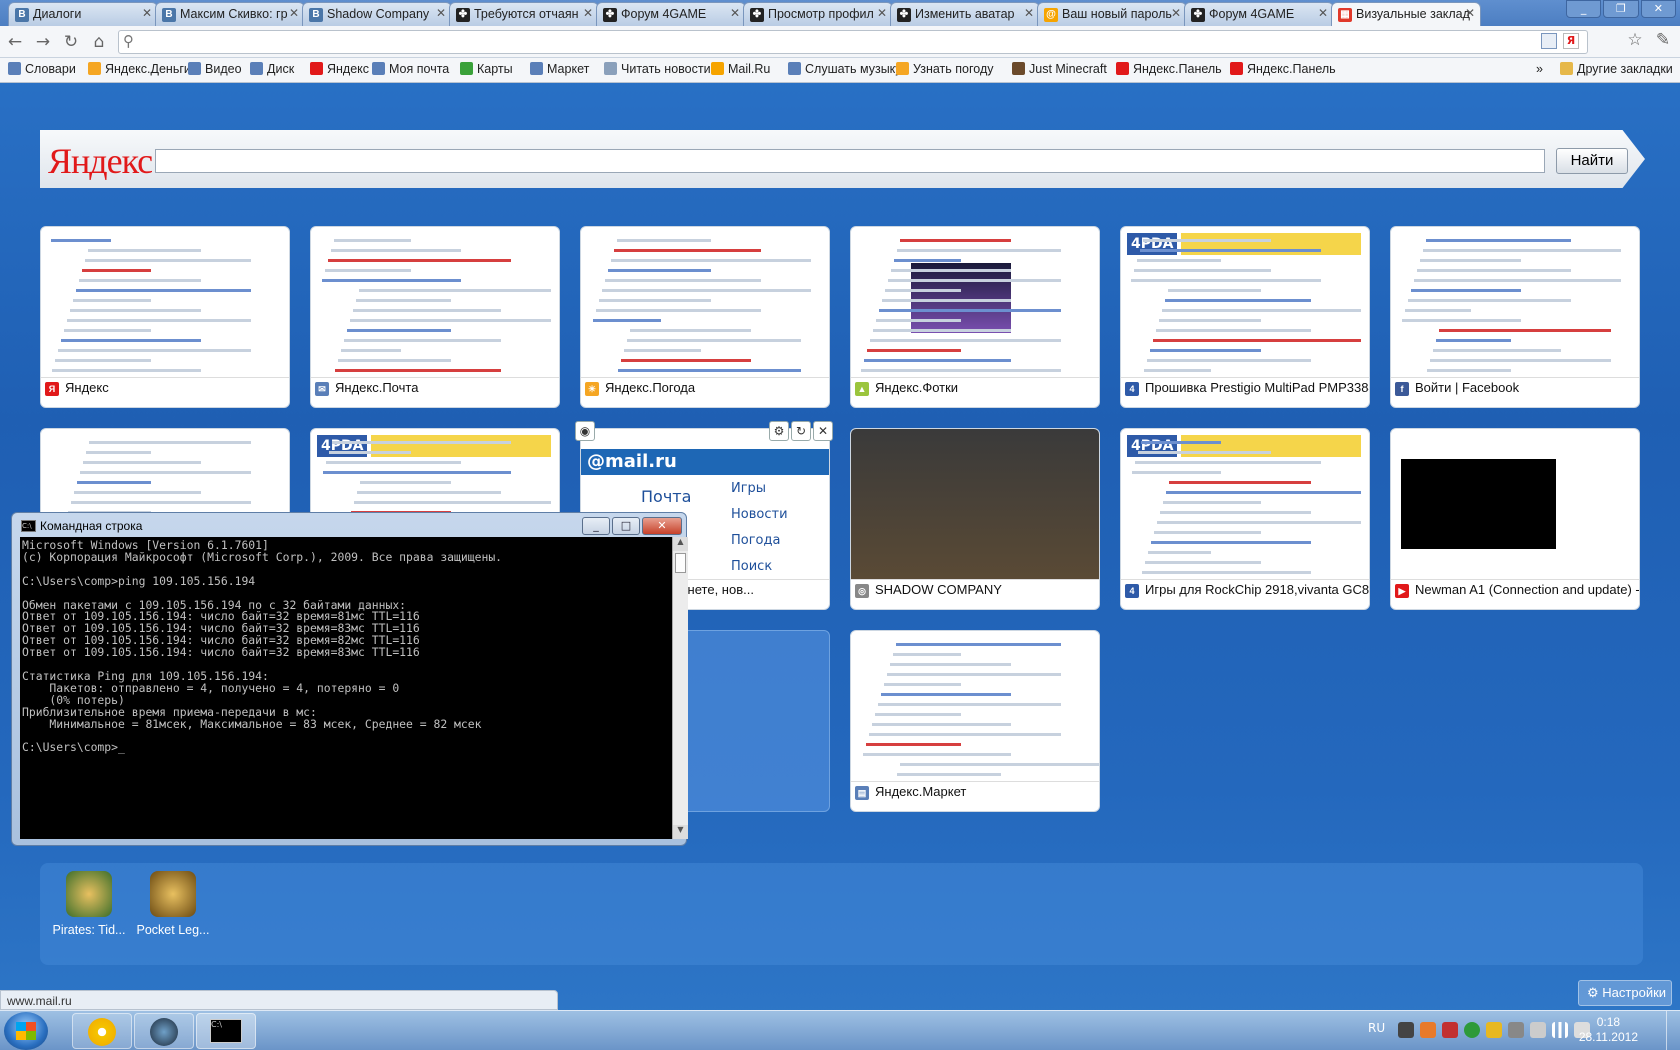 This screenshot has width=1680, height=1050. Describe the element at coordinates (486, 69) in the screenshot. I see `bookmark-7: Карты` at that location.